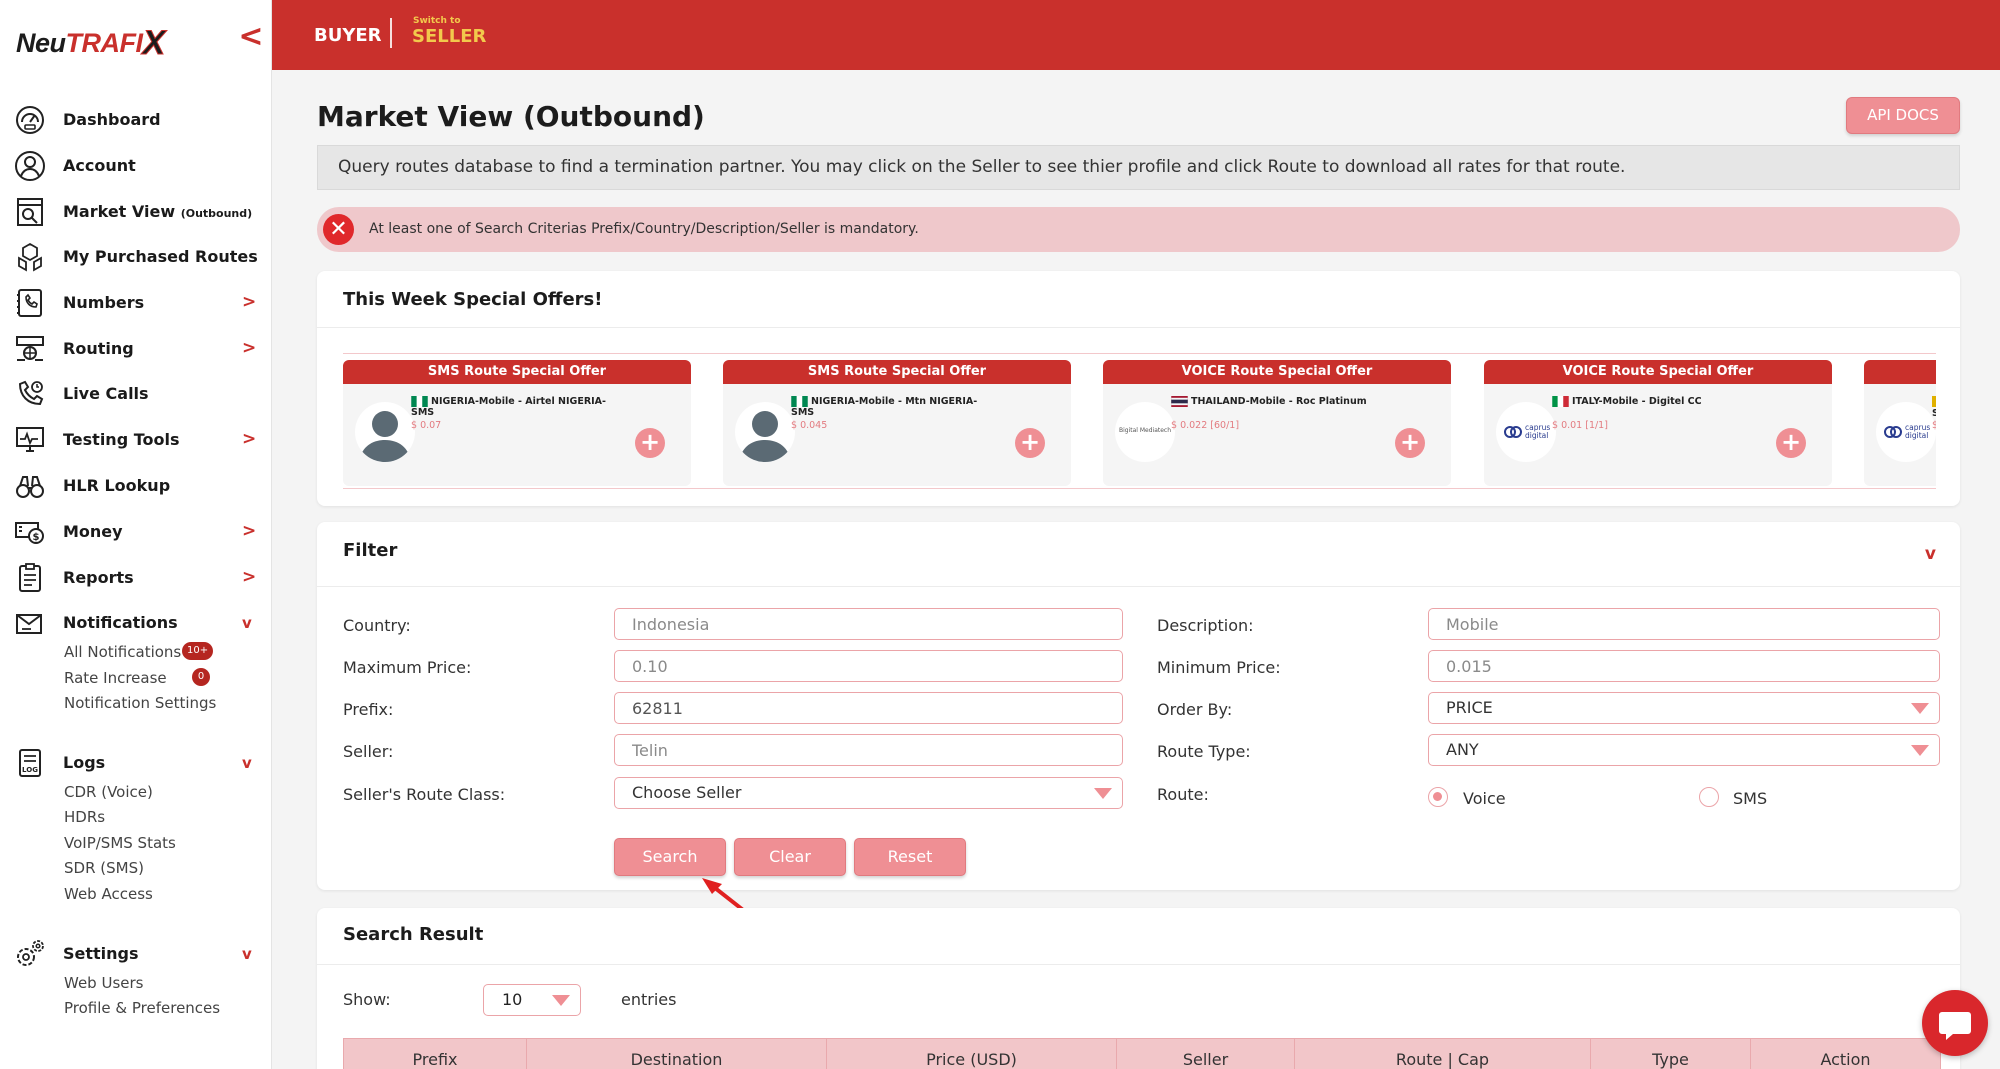  I want to click on sidebar-item-routing: Routing >, so click(136, 349).